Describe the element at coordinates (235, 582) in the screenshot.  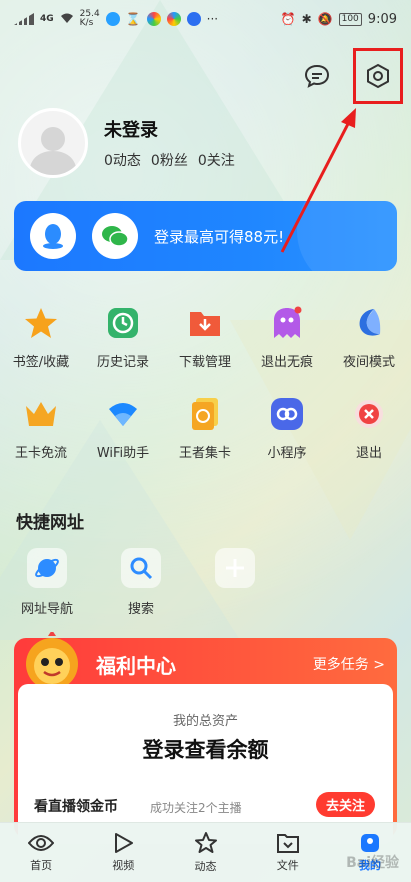
I see `add-link-button` at that location.